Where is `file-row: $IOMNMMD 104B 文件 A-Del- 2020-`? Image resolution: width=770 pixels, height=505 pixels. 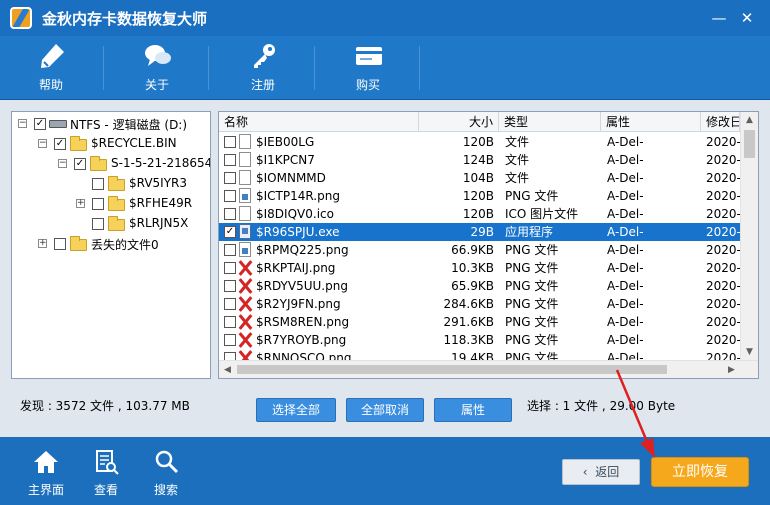
file-row: $IOMNMMD 104B 文件 A-Del- 2020- is located at coordinates (479, 178).